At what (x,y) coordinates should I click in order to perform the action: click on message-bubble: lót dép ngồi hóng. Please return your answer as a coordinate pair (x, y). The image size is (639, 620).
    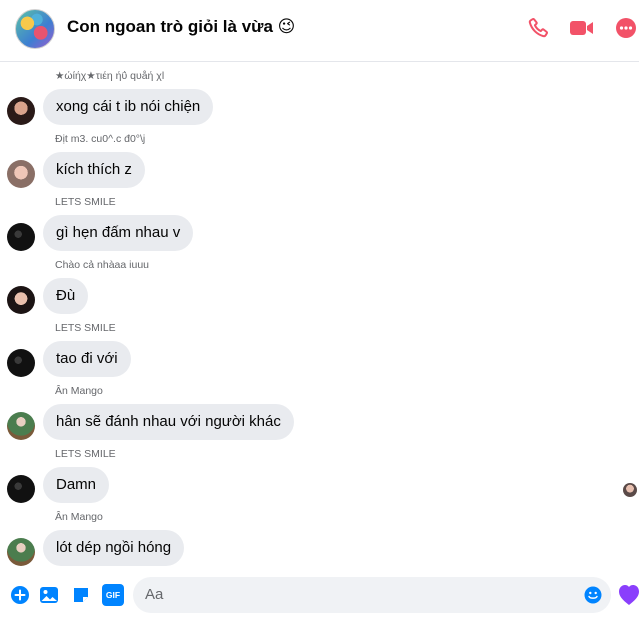
    Looking at the image, I should click on (114, 548).